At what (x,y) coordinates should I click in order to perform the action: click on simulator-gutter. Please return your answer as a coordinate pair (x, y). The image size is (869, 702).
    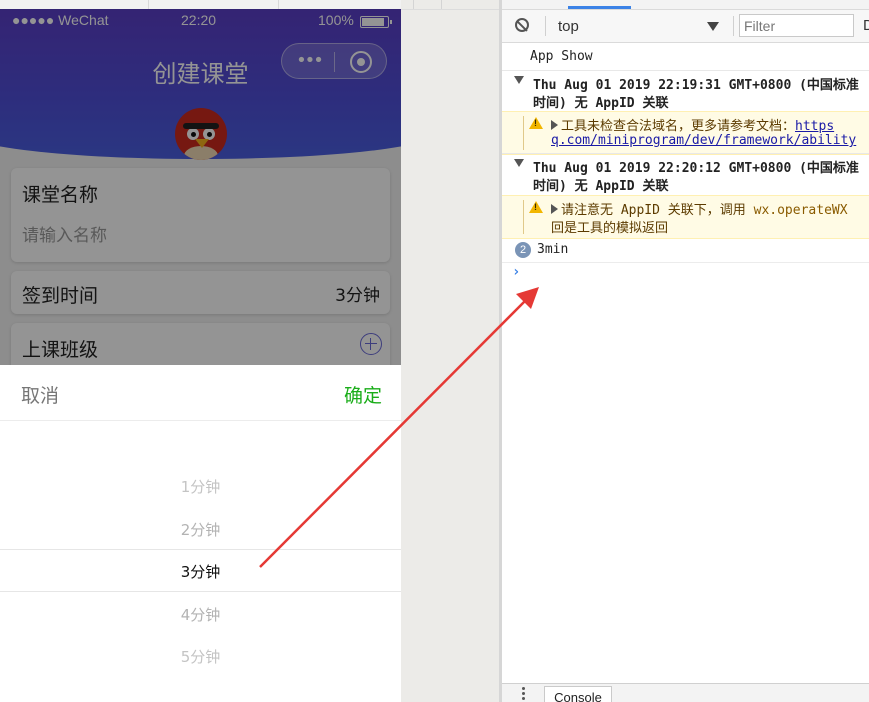
    Looking at the image, I should click on (450, 351).